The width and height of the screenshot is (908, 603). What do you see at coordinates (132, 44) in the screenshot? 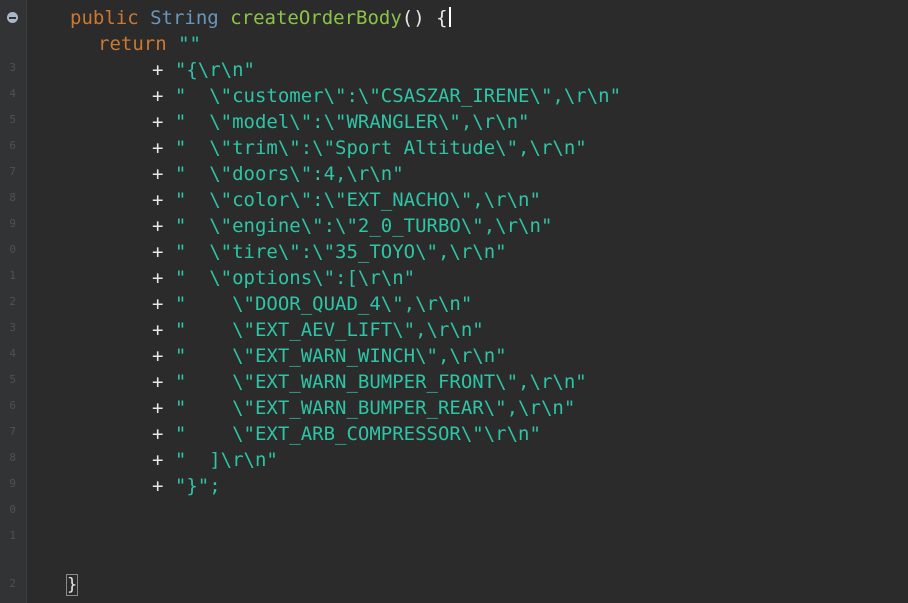
I see `return-keyword: return` at bounding box center [132, 44].